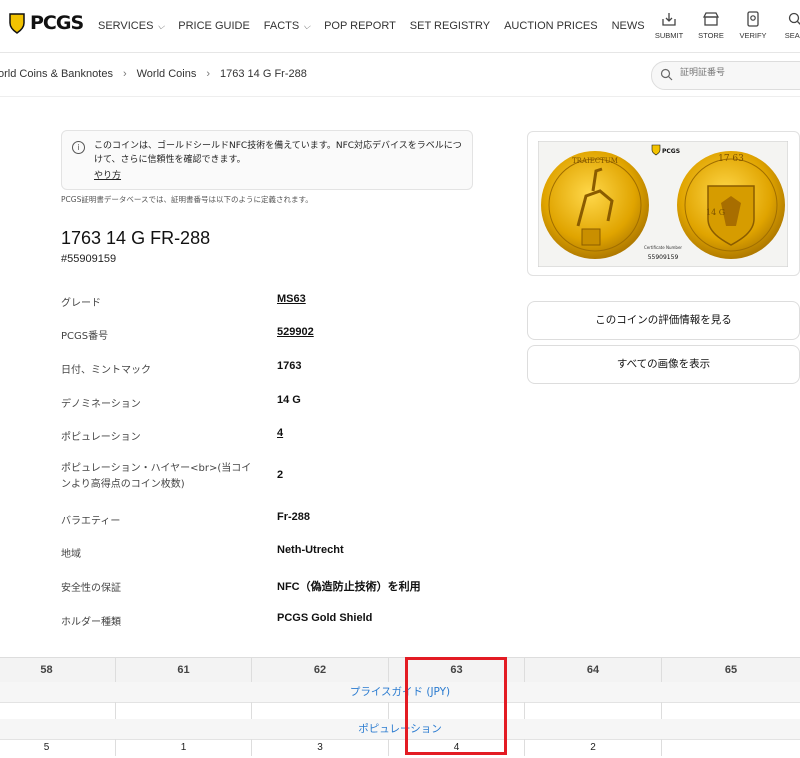 The height and width of the screenshot is (758, 800). I want to click on store-icon, so click(711, 19).